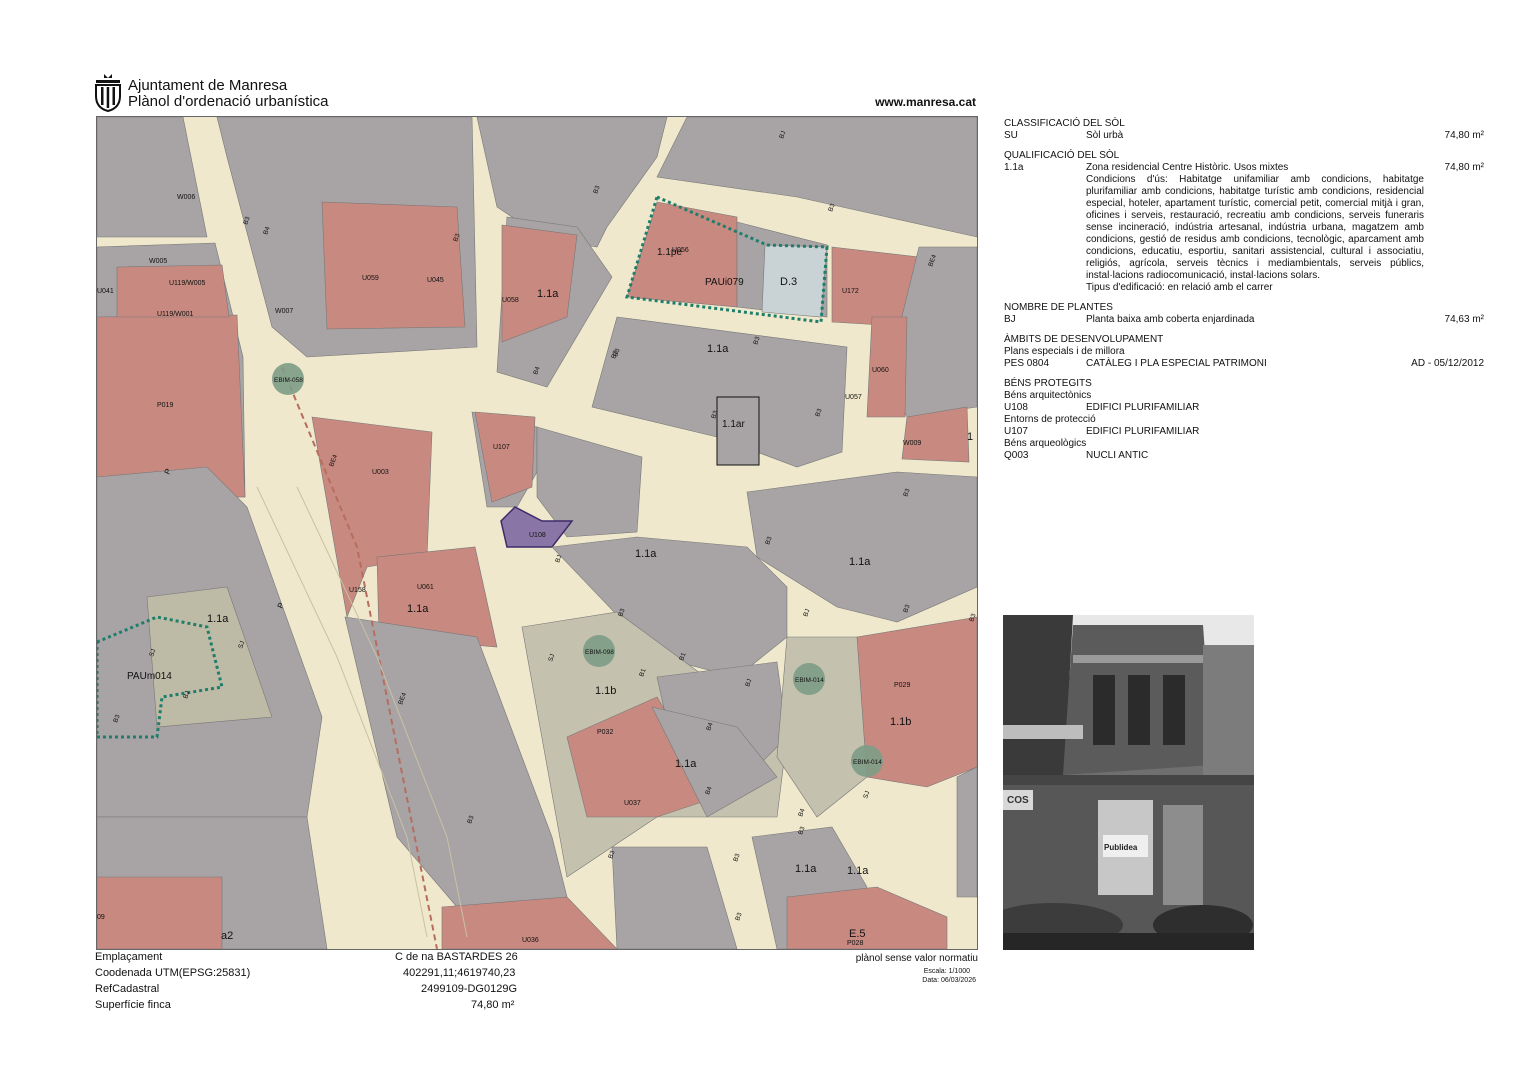 Image resolution: width=1528 pixels, height=1080 pixels. Describe the element at coordinates (1105, 135) in the screenshot. I see `description: Sòl urbà` at that location.